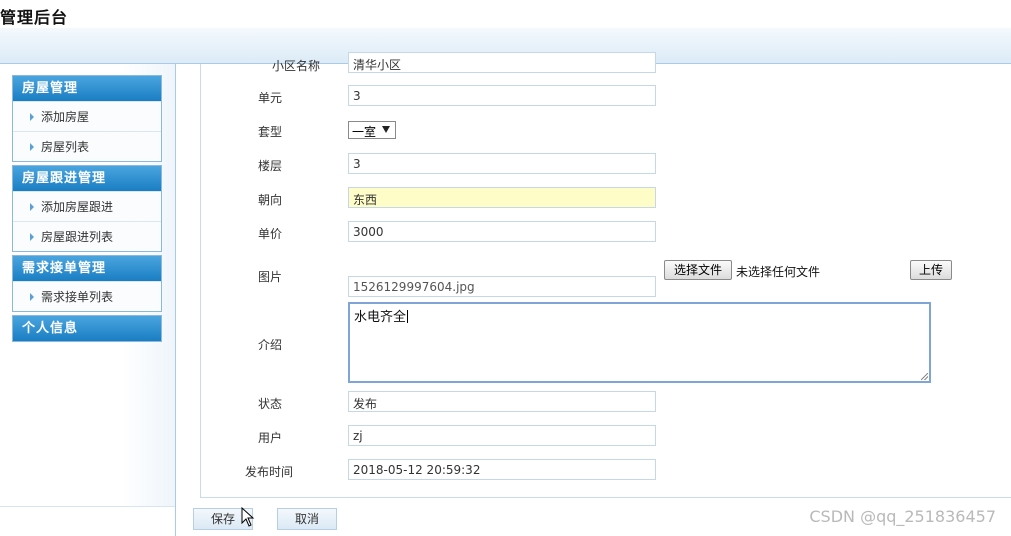 This screenshot has width=1011, height=536. I want to click on sidebar-item-house-list: 房屋列表, so click(87, 146).